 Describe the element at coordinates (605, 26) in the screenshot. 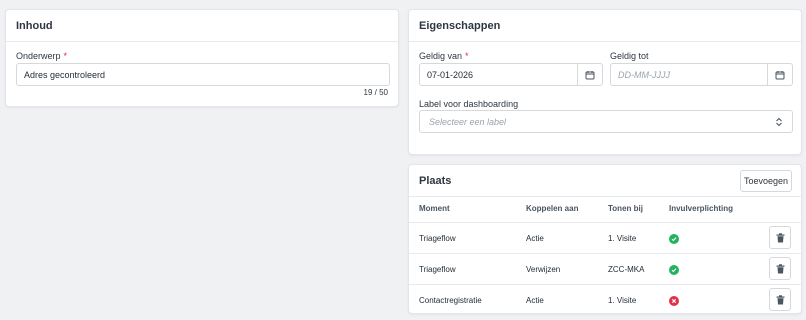

I see `eigenschappen-title: Eigenschappen` at that location.